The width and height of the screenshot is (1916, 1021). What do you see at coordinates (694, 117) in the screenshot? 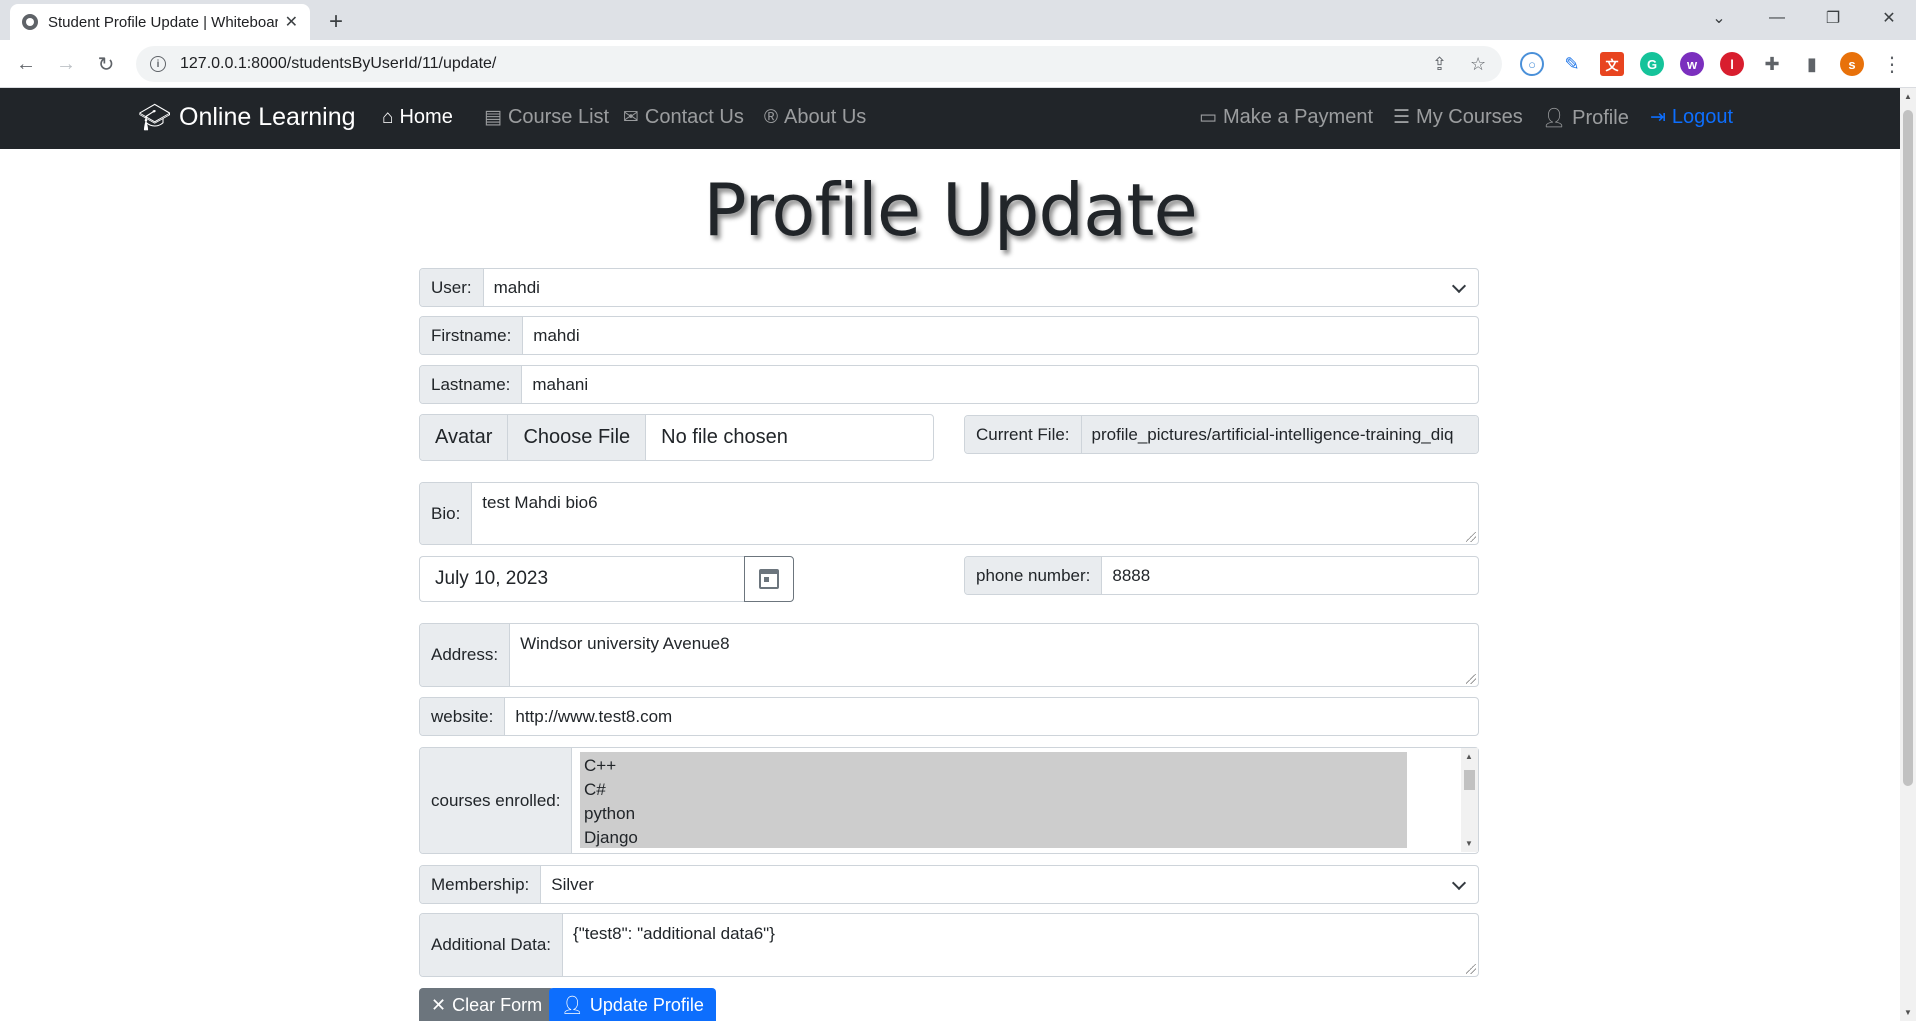
I see `nav-contact-label: Contact Us` at bounding box center [694, 117].